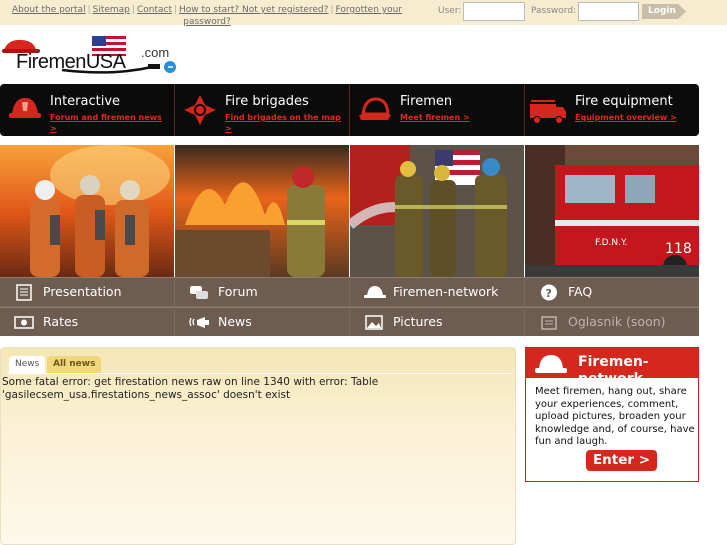 The image size is (727, 545). Describe the element at coordinates (621, 460) in the screenshot. I see `enter-button: Enter >` at that location.